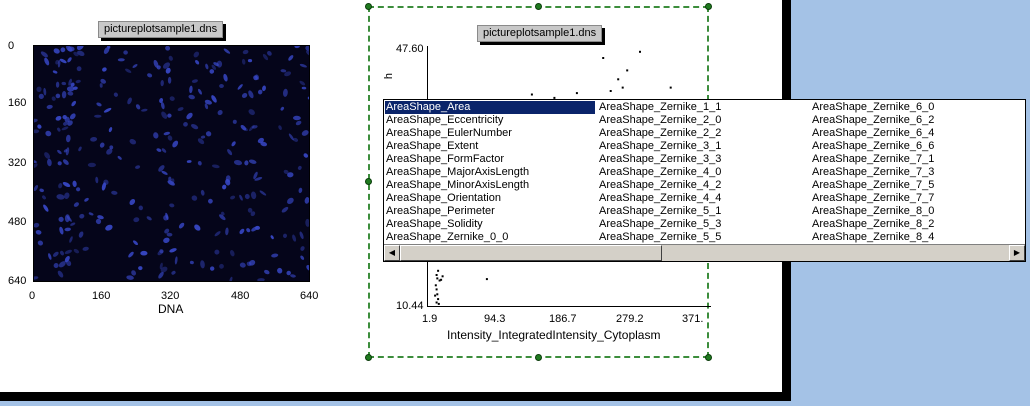 This screenshot has width=1030, height=406. I want to click on list-item: AreaShape_Zernike_5_1, so click(703, 211).